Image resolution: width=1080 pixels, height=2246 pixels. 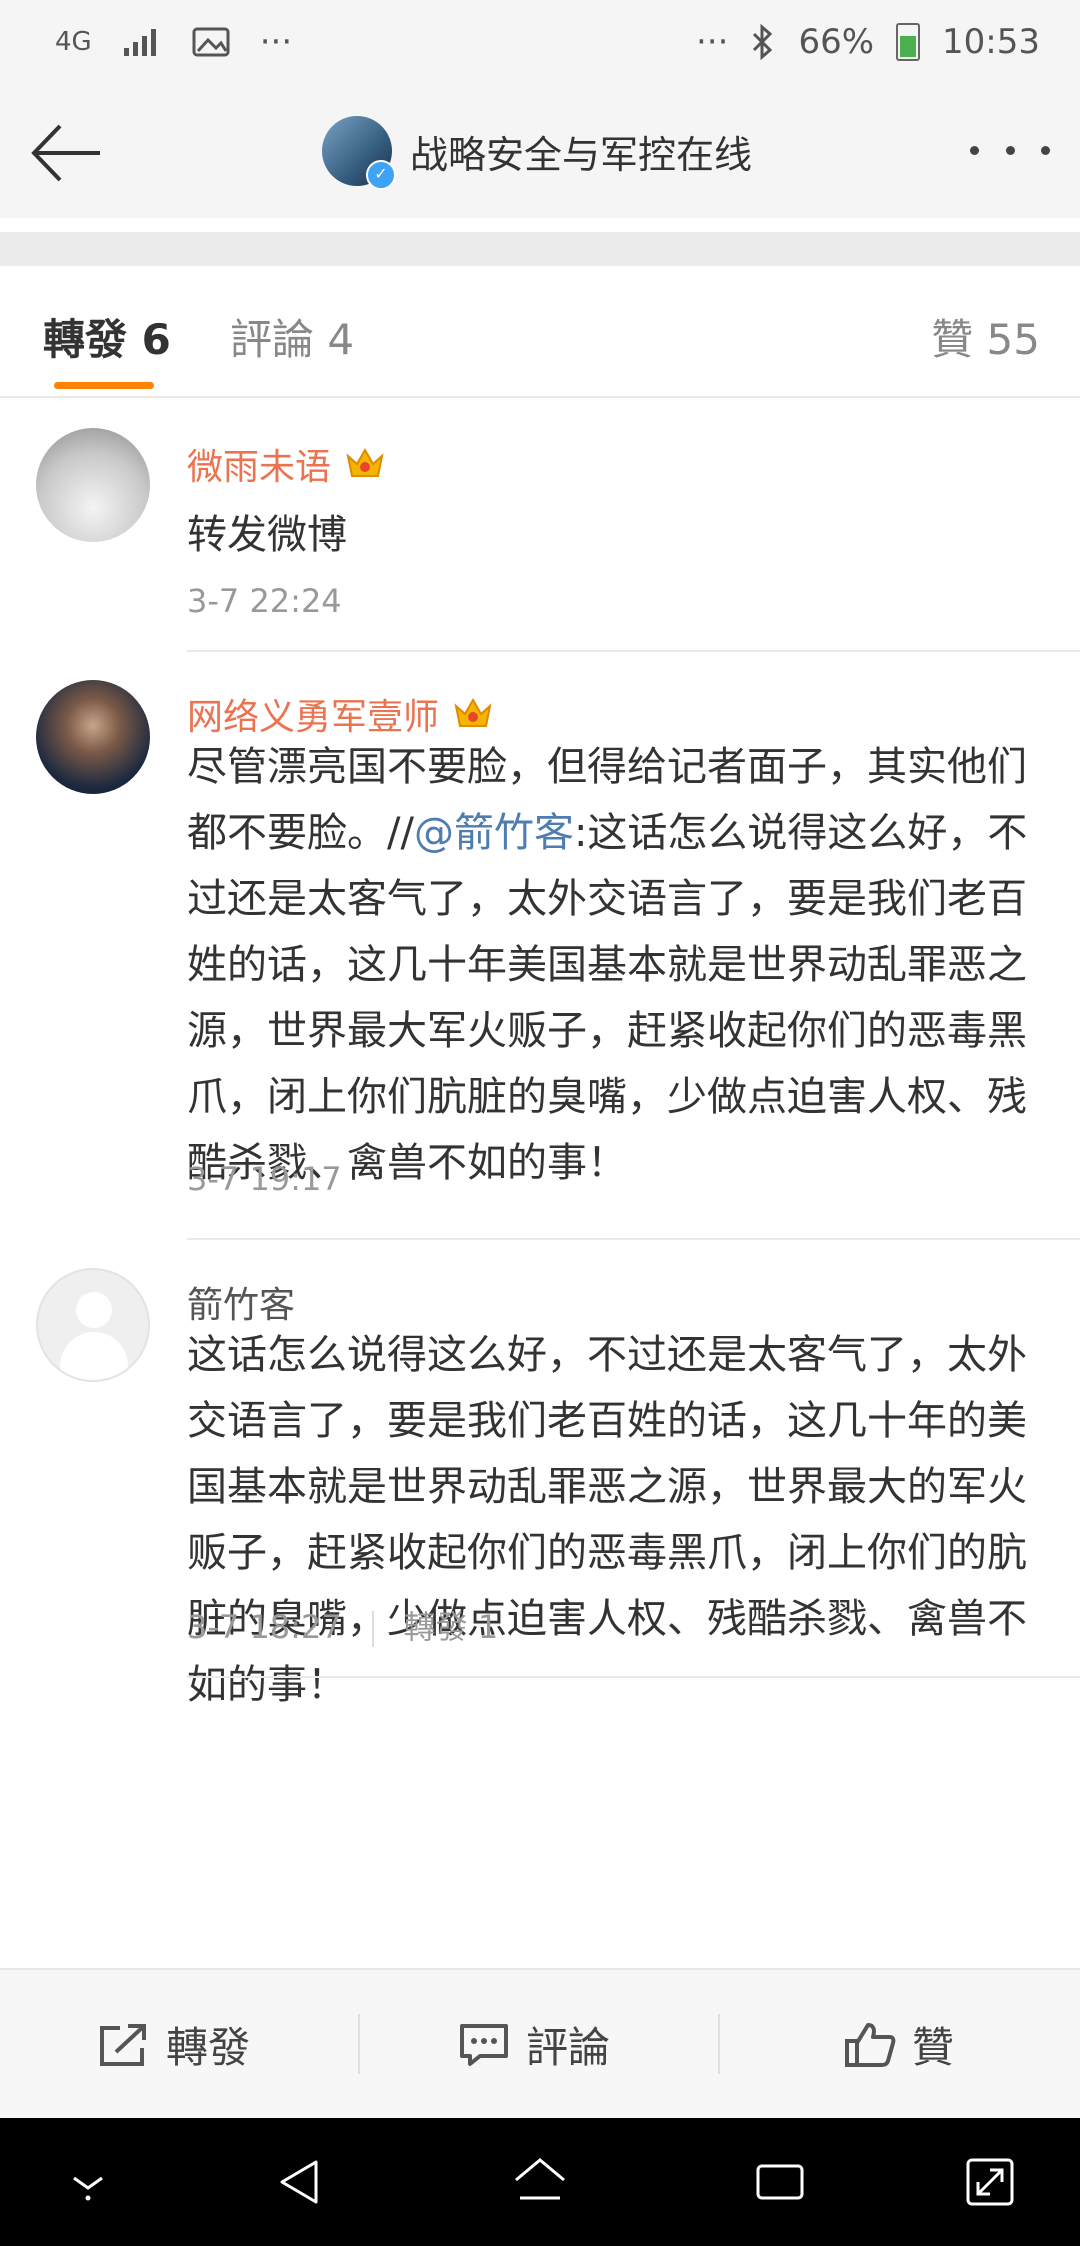 I want to click on expand-screen-icon, so click(x=990, y=2182).